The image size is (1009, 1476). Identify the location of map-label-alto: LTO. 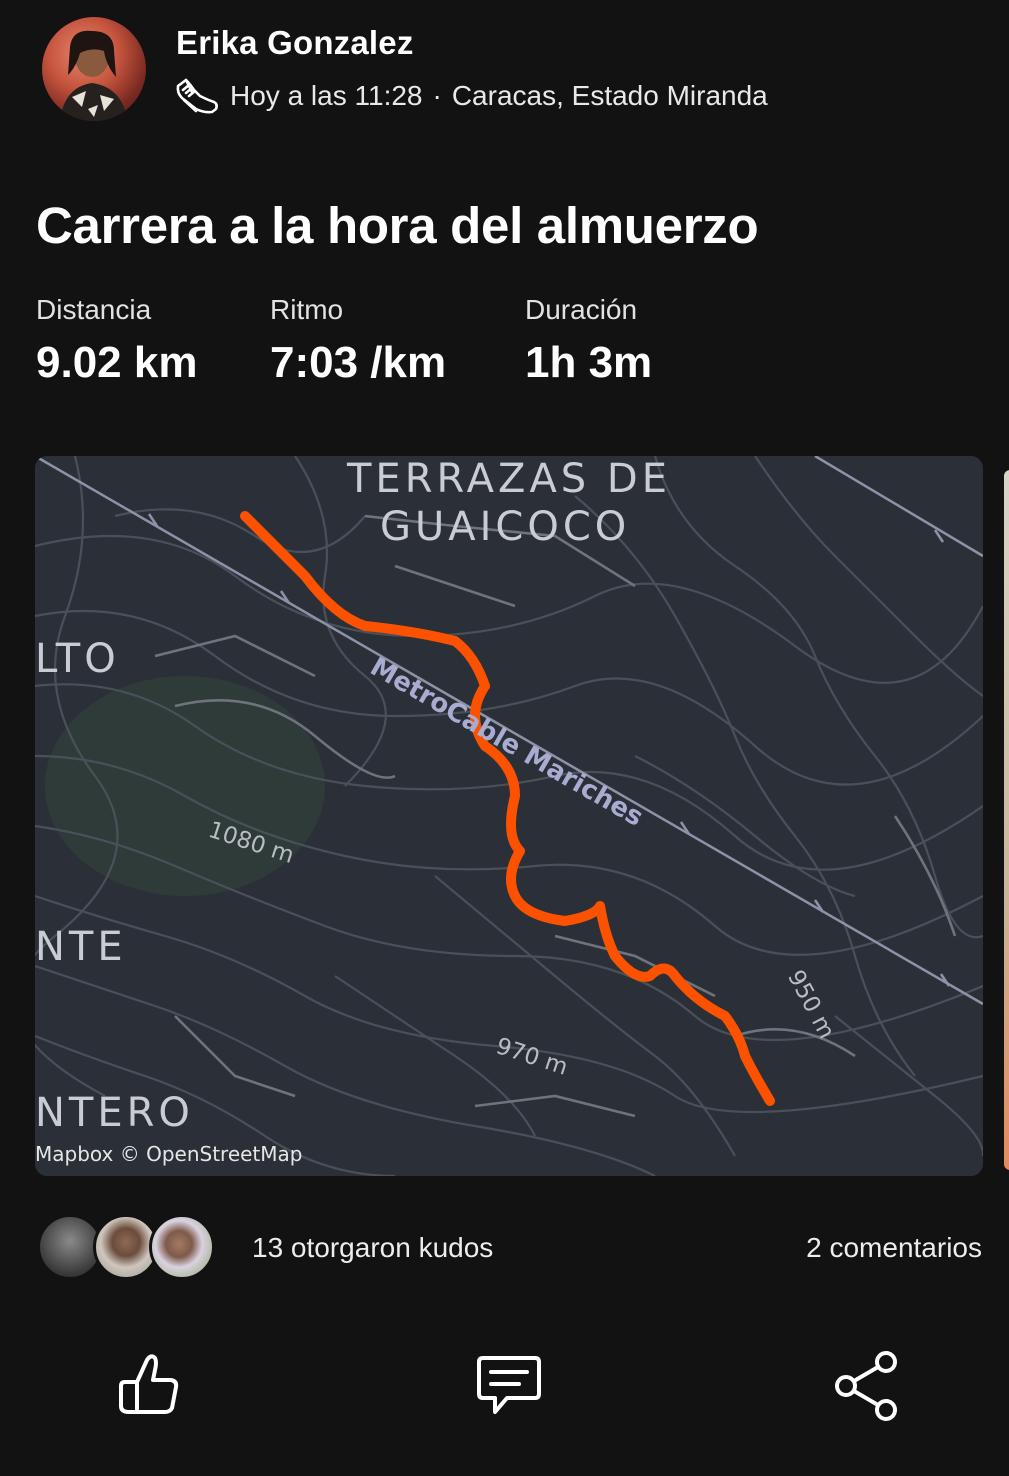
(77, 659).